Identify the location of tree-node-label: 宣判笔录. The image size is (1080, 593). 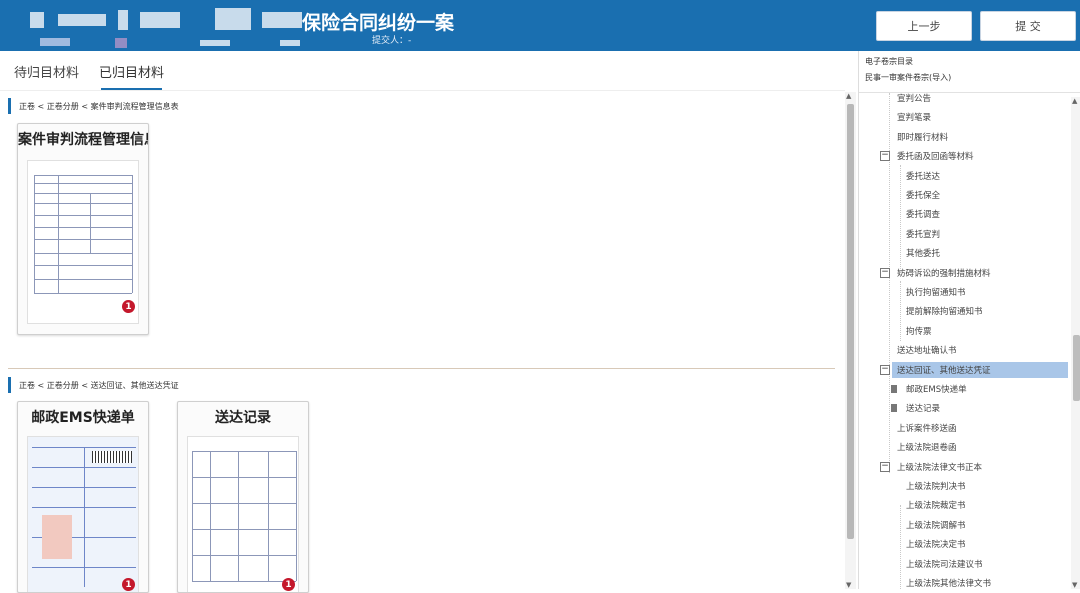
(914, 118).